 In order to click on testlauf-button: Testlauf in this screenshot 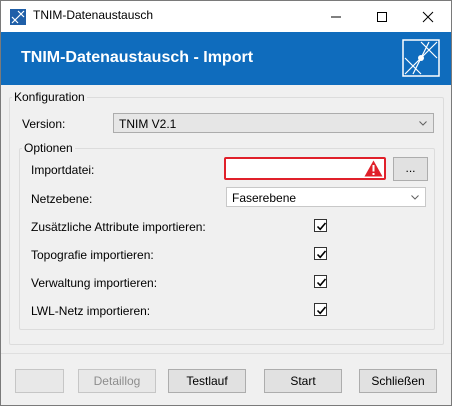, I will do `click(207, 381)`.